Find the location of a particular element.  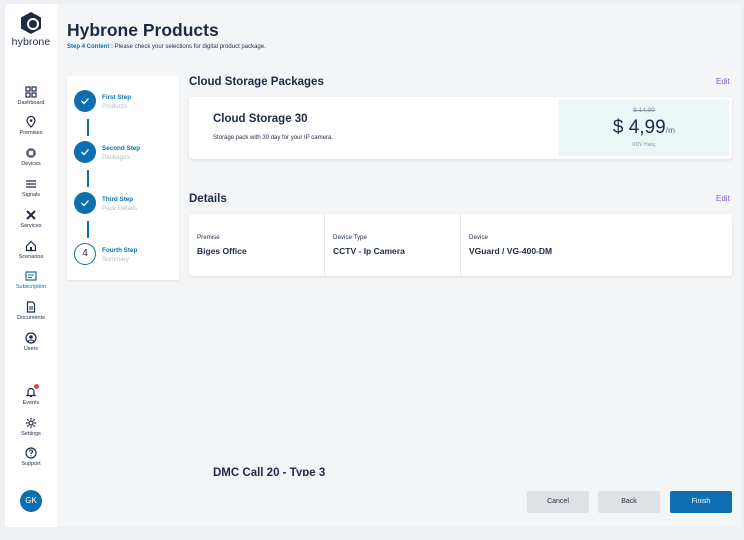

sidebar-item-label: Documents is located at coordinates (31, 318).